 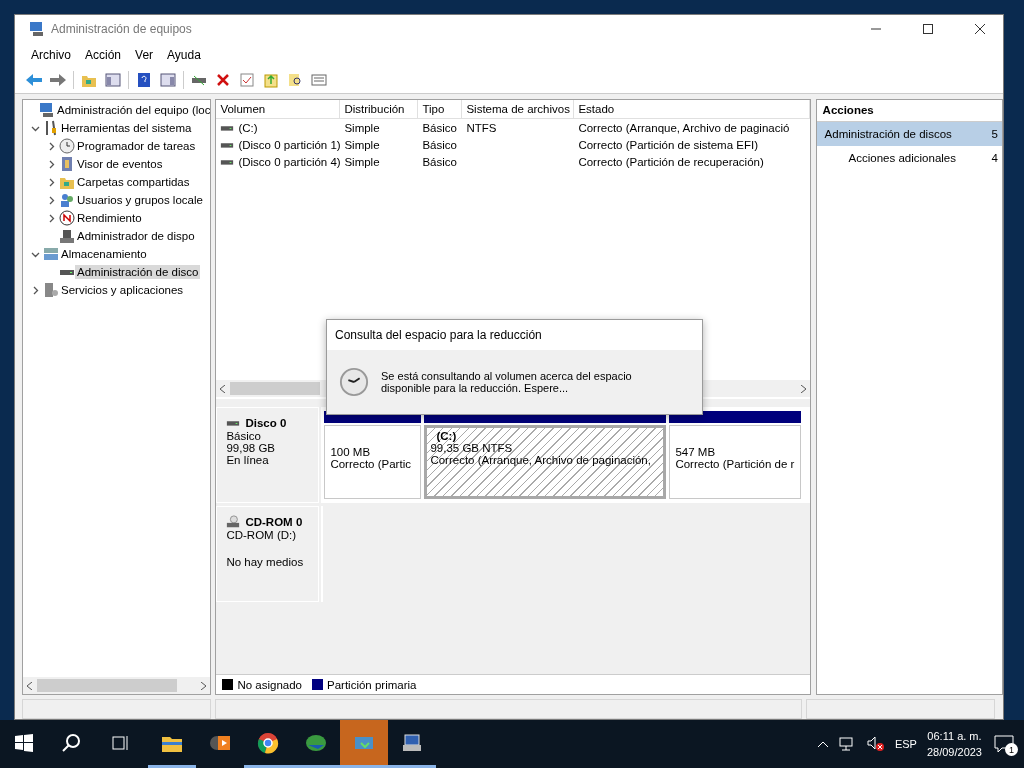 What do you see at coordinates (271, 80) in the screenshot?
I see `upload-icon` at bounding box center [271, 80].